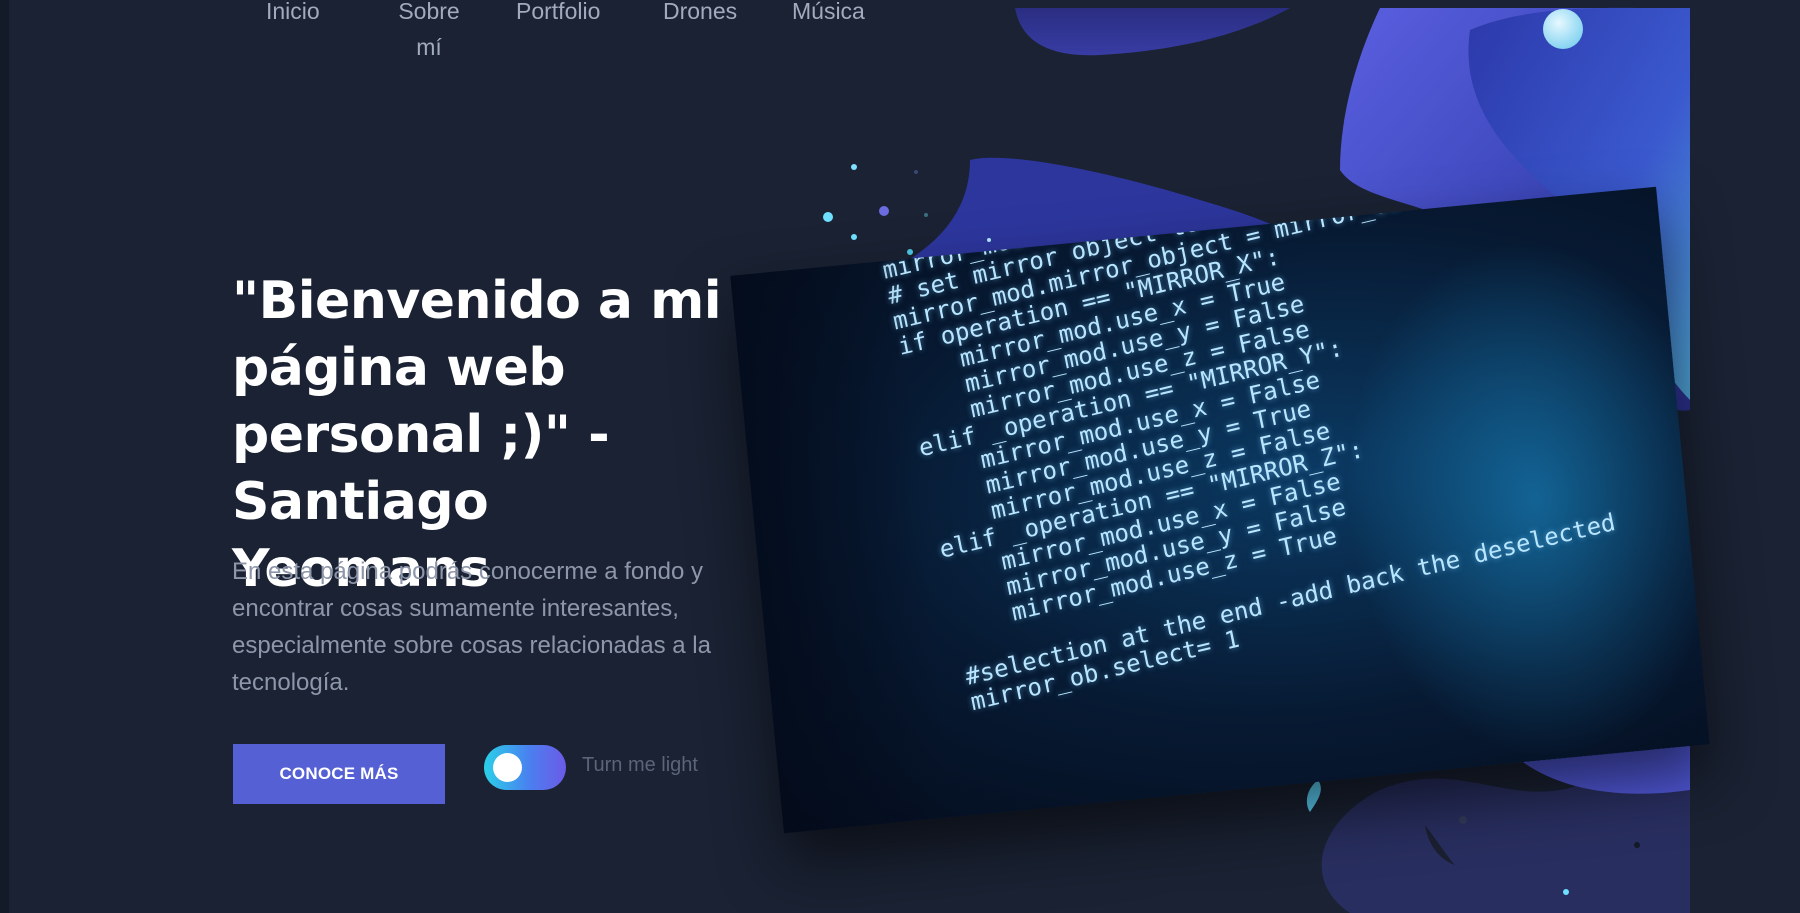 Image resolution: width=1800 pixels, height=913 pixels. What do you see at coordinates (507, 767) in the screenshot?
I see `toggle-knob` at bounding box center [507, 767].